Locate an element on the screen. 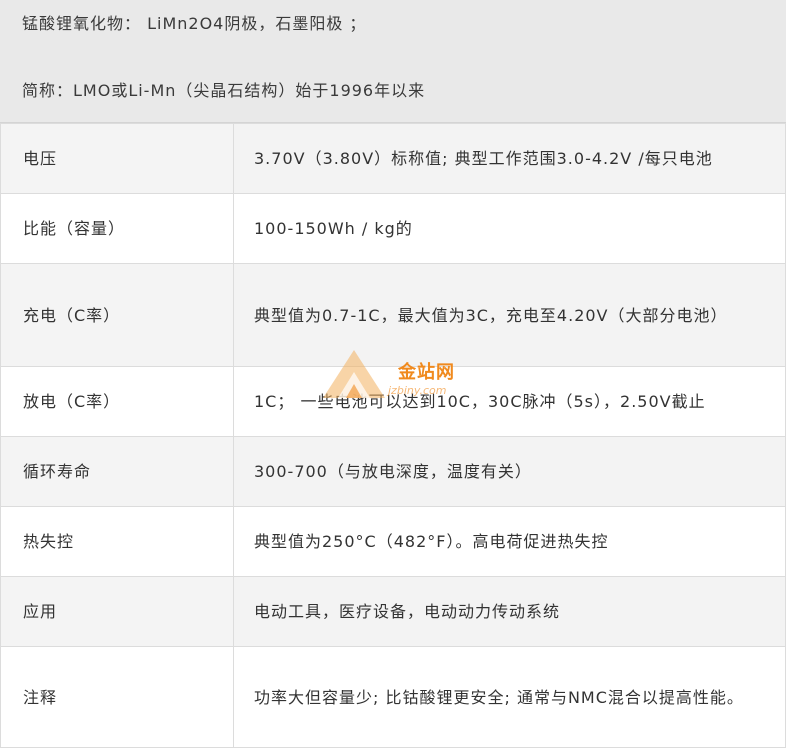 The width and height of the screenshot is (786, 748). row-value-charge: 典型值为0.7-1C，最大值为3C，充电至4.20V（大部分电池） is located at coordinates (509, 315).